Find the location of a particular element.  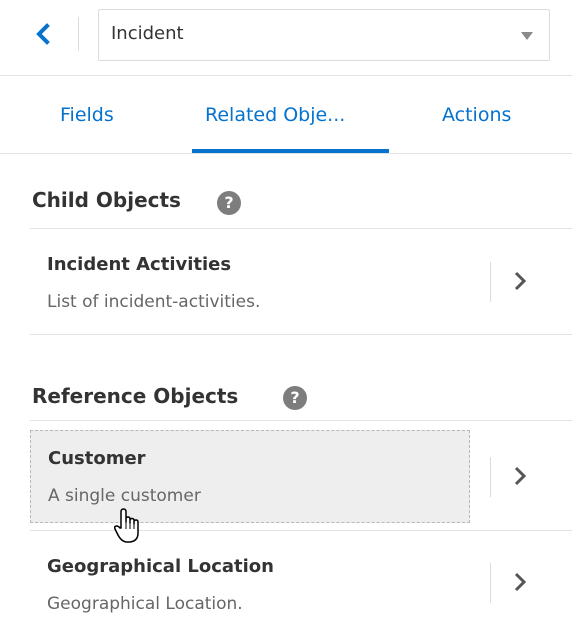

row-description: Geographical Location. is located at coordinates (145, 604).